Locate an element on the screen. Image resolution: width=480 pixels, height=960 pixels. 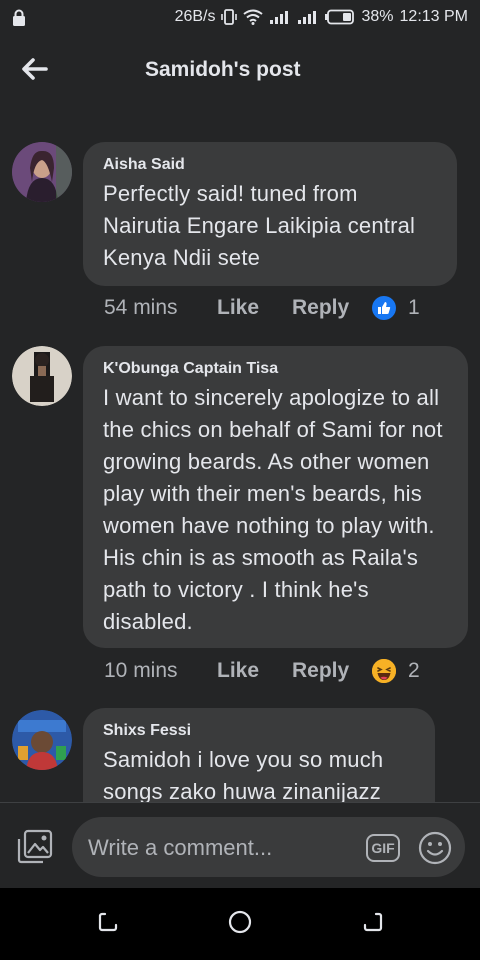
comment-input: Write a comment... GIF is located at coordinates (268, 847).